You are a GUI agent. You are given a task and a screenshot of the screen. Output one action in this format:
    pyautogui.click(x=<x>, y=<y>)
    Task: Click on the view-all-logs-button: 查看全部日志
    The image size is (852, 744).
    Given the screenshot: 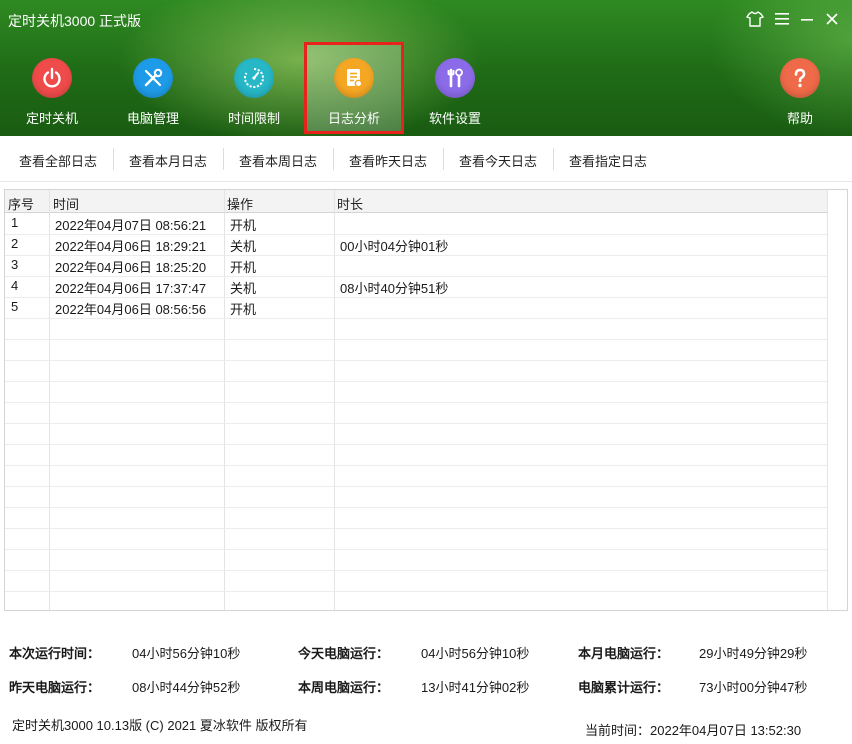 What is the action you would take?
    pyautogui.click(x=58, y=160)
    